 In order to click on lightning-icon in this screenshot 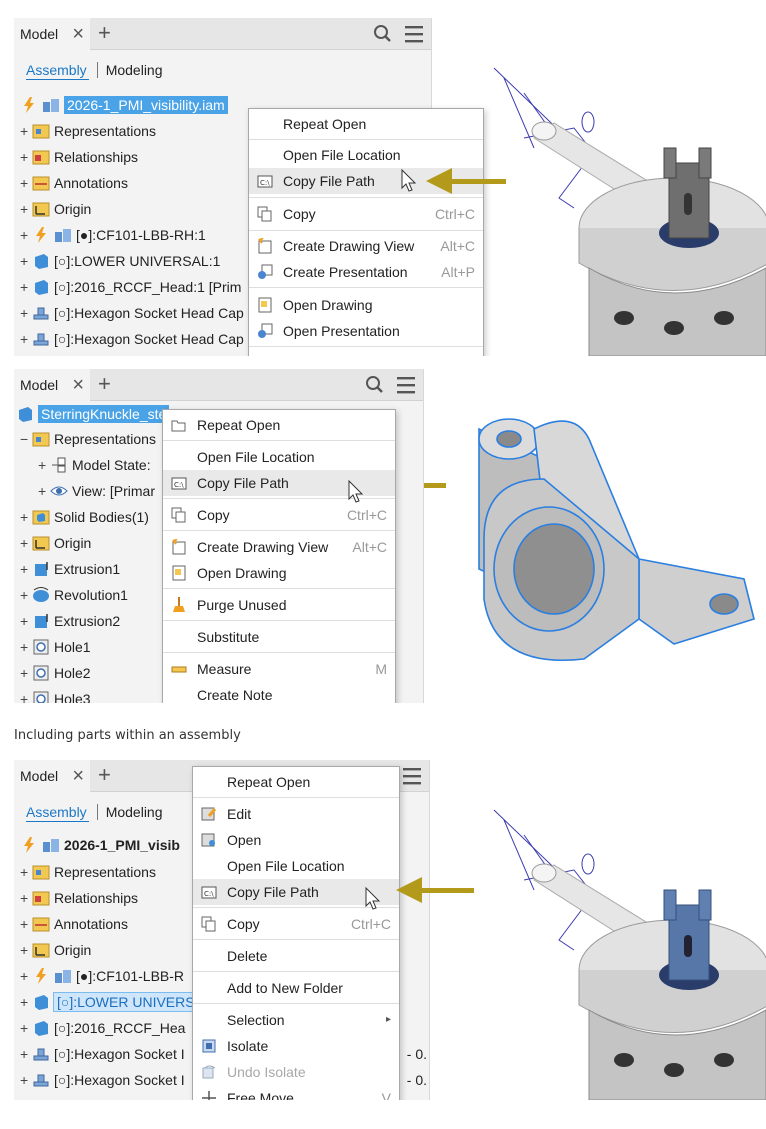, I will do `click(41, 235)`.